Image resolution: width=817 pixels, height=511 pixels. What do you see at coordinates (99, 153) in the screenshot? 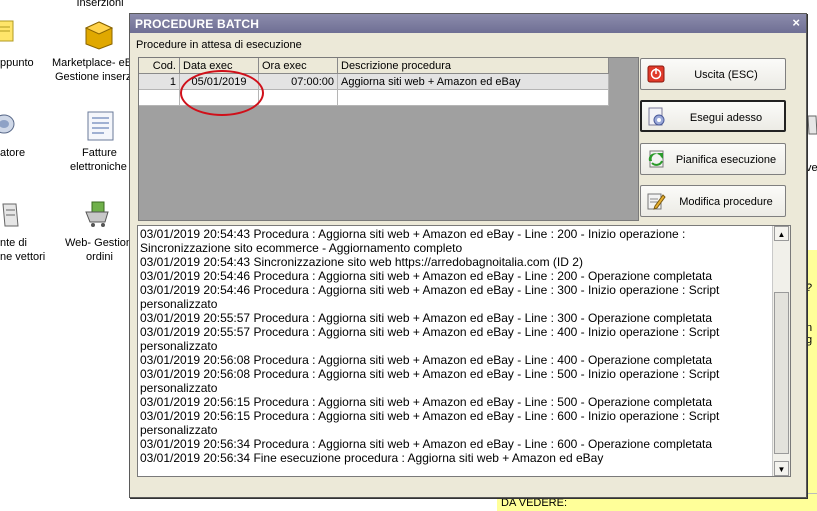
I see `desktop-icon-label: Fatture` at bounding box center [99, 153].